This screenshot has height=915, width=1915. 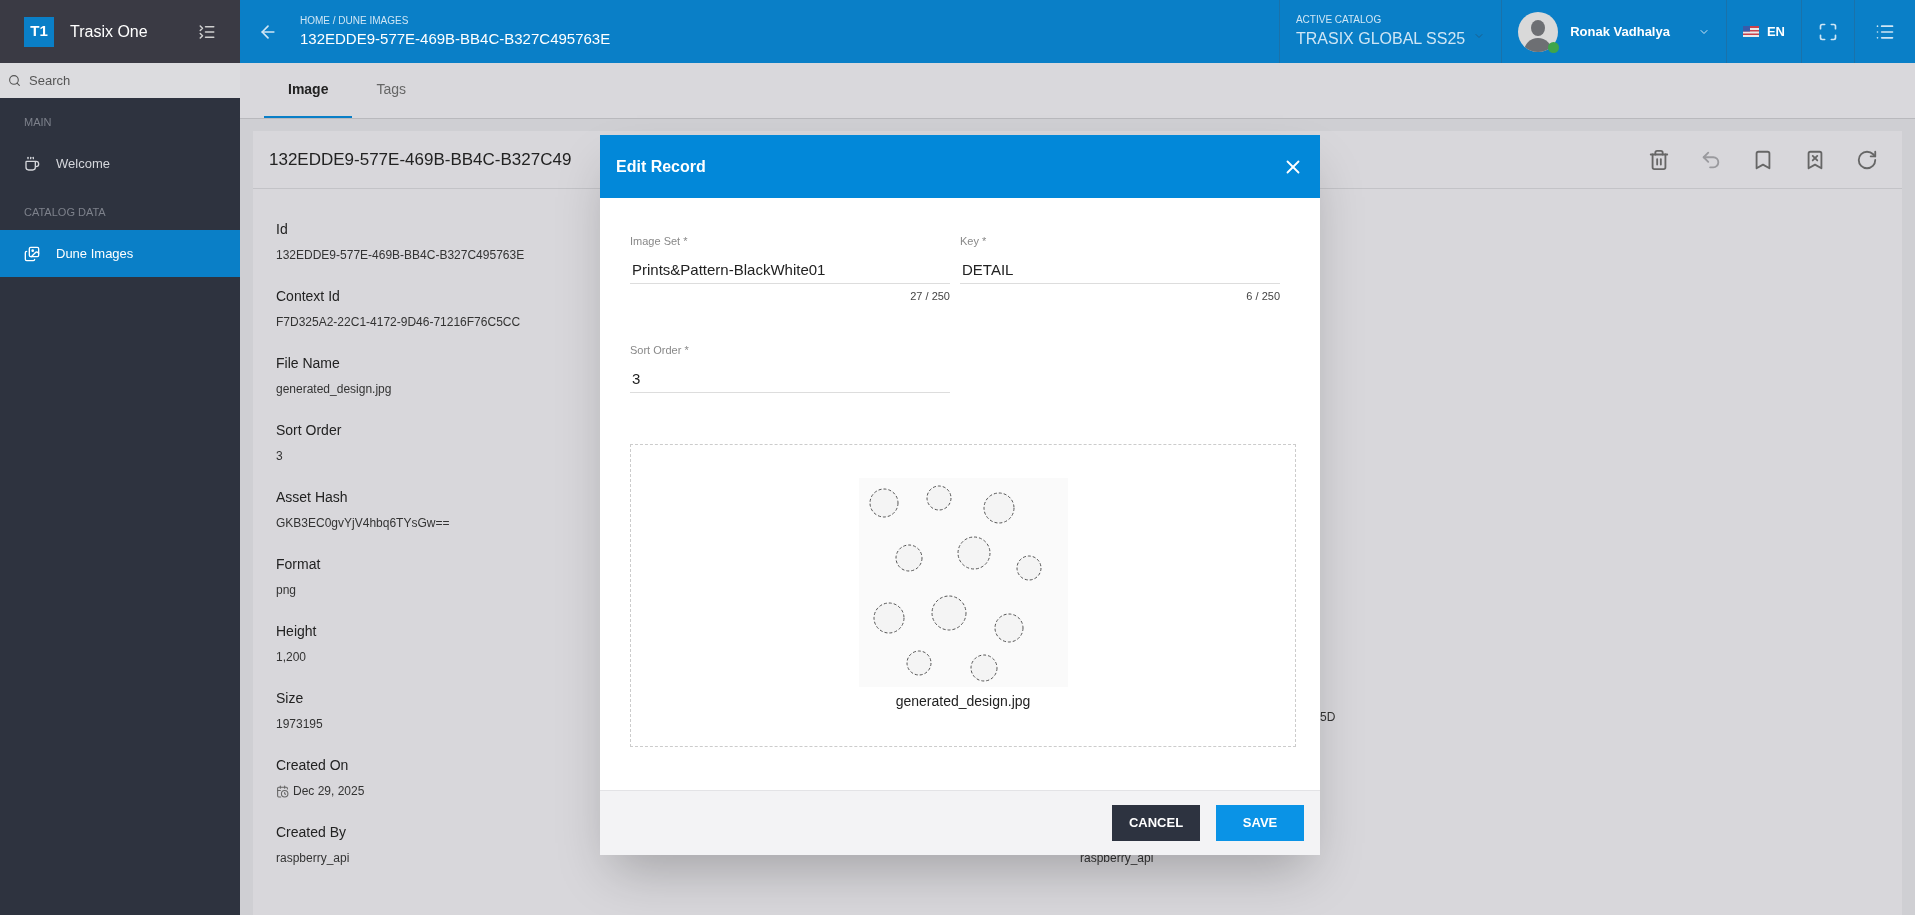 I want to click on input-field: 3, so click(x=790, y=378).